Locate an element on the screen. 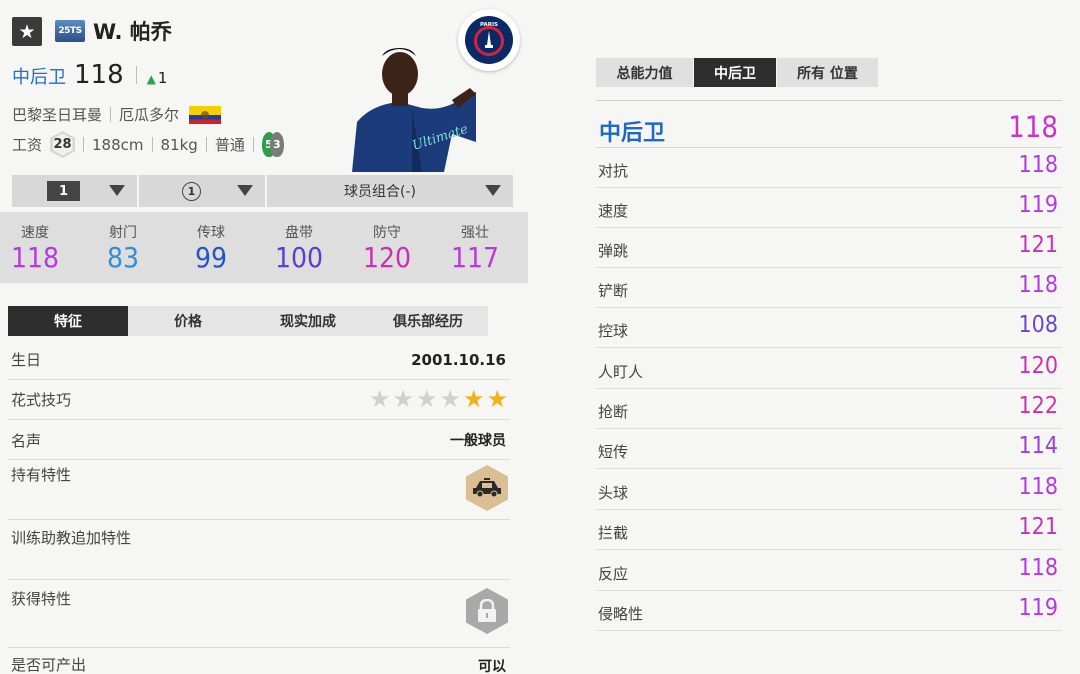 This screenshot has height=674, width=1080. owned-traits-label: 持有特性 is located at coordinates (41, 475).